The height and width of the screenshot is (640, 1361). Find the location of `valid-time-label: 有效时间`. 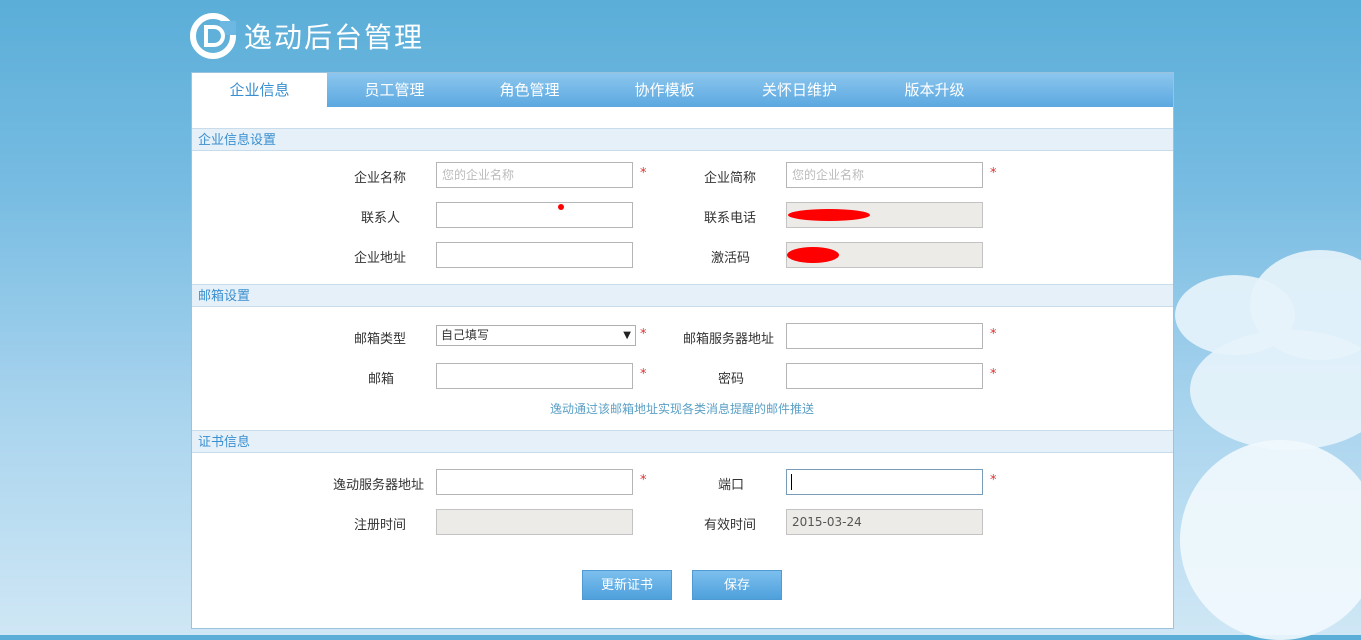

valid-time-label: 有效时间 is located at coordinates (730, 525).